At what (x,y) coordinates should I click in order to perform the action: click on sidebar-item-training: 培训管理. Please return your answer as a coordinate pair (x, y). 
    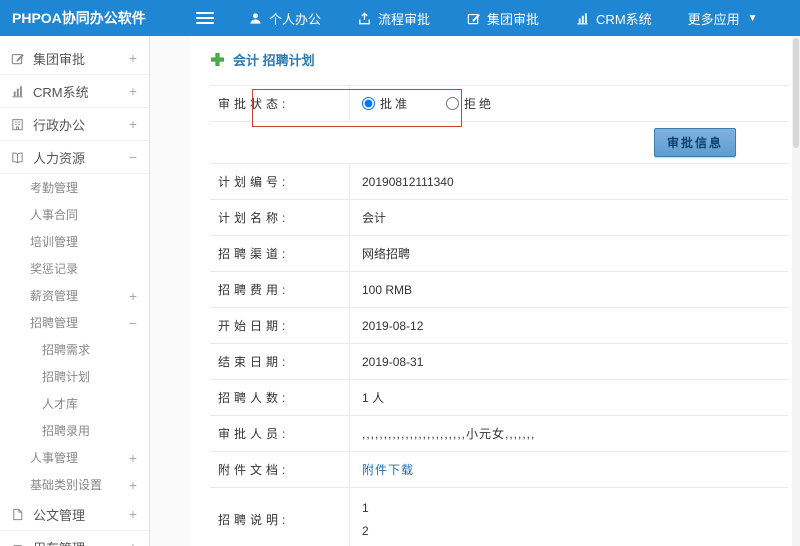
    Looking at the image, I should click on (74, 241).